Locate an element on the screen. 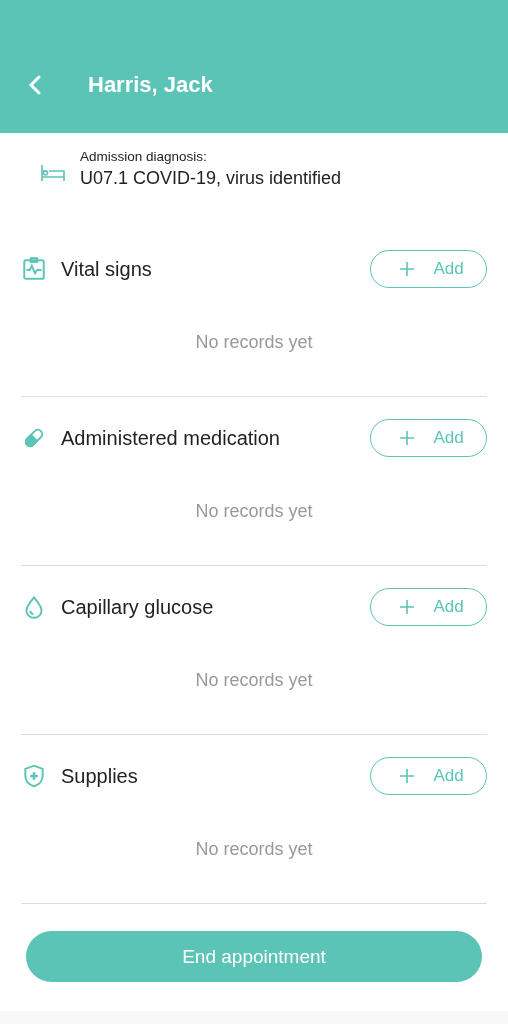 This screenshot has width=508, height=1024. section-title: Vital signs is located at coordinates (107, 269).